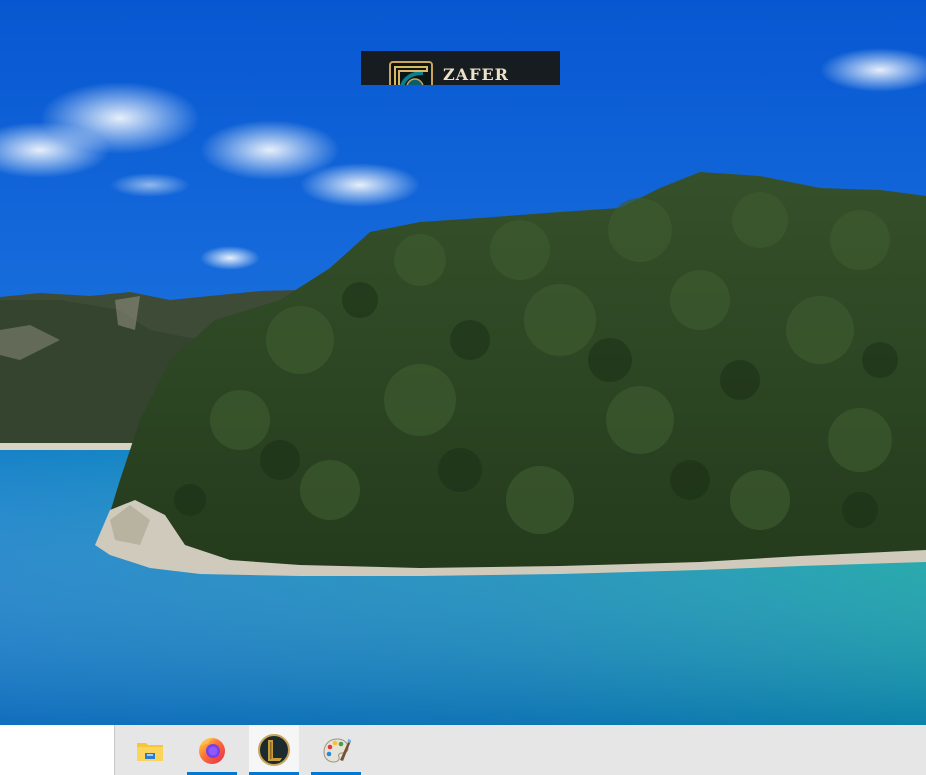  I want to click on summoner-name: ZAFER, so click(476, 74).